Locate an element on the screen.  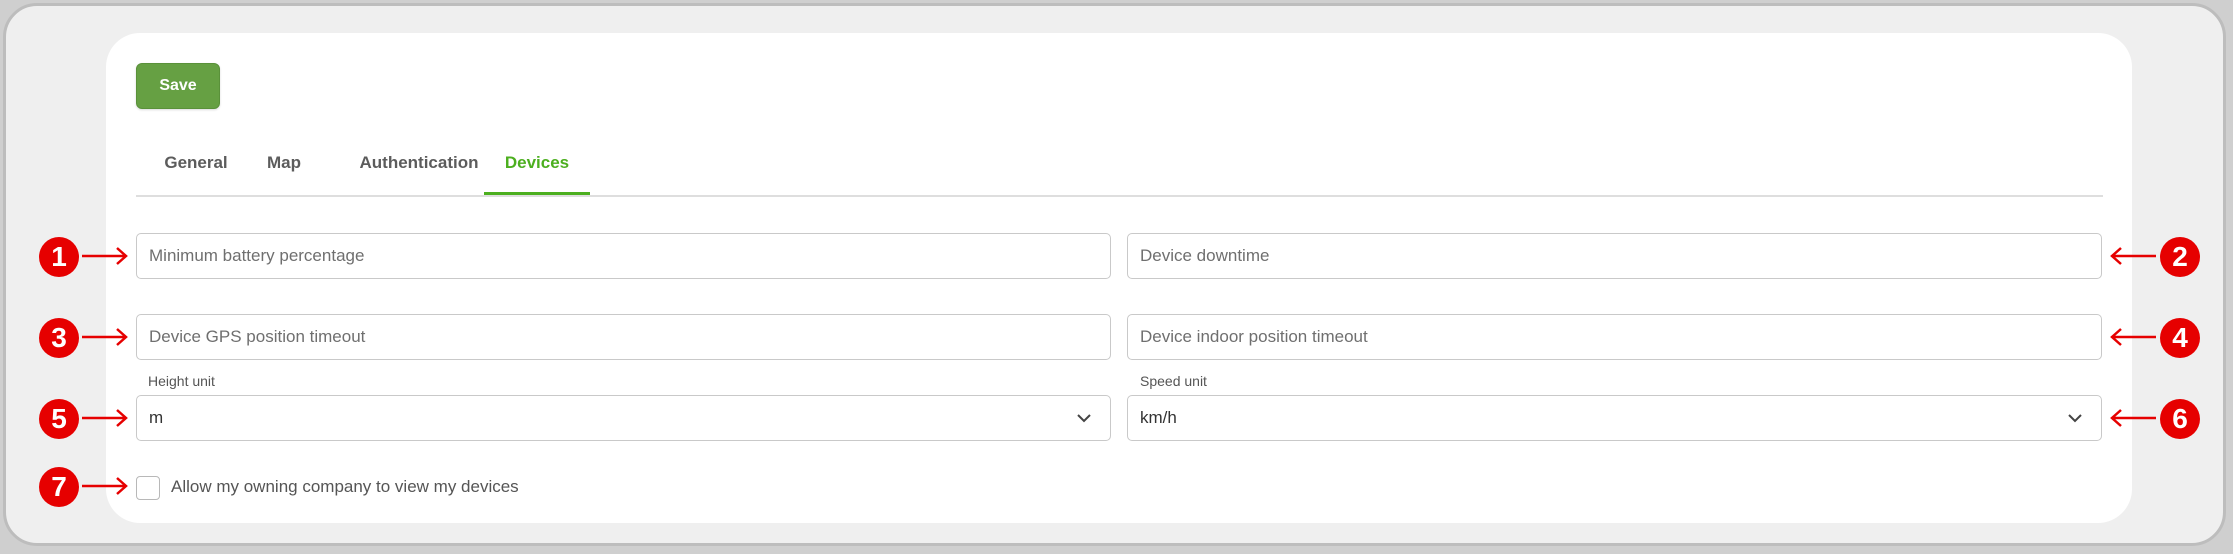
tab-authentication: Authentication is located at coordinates (419, 167).